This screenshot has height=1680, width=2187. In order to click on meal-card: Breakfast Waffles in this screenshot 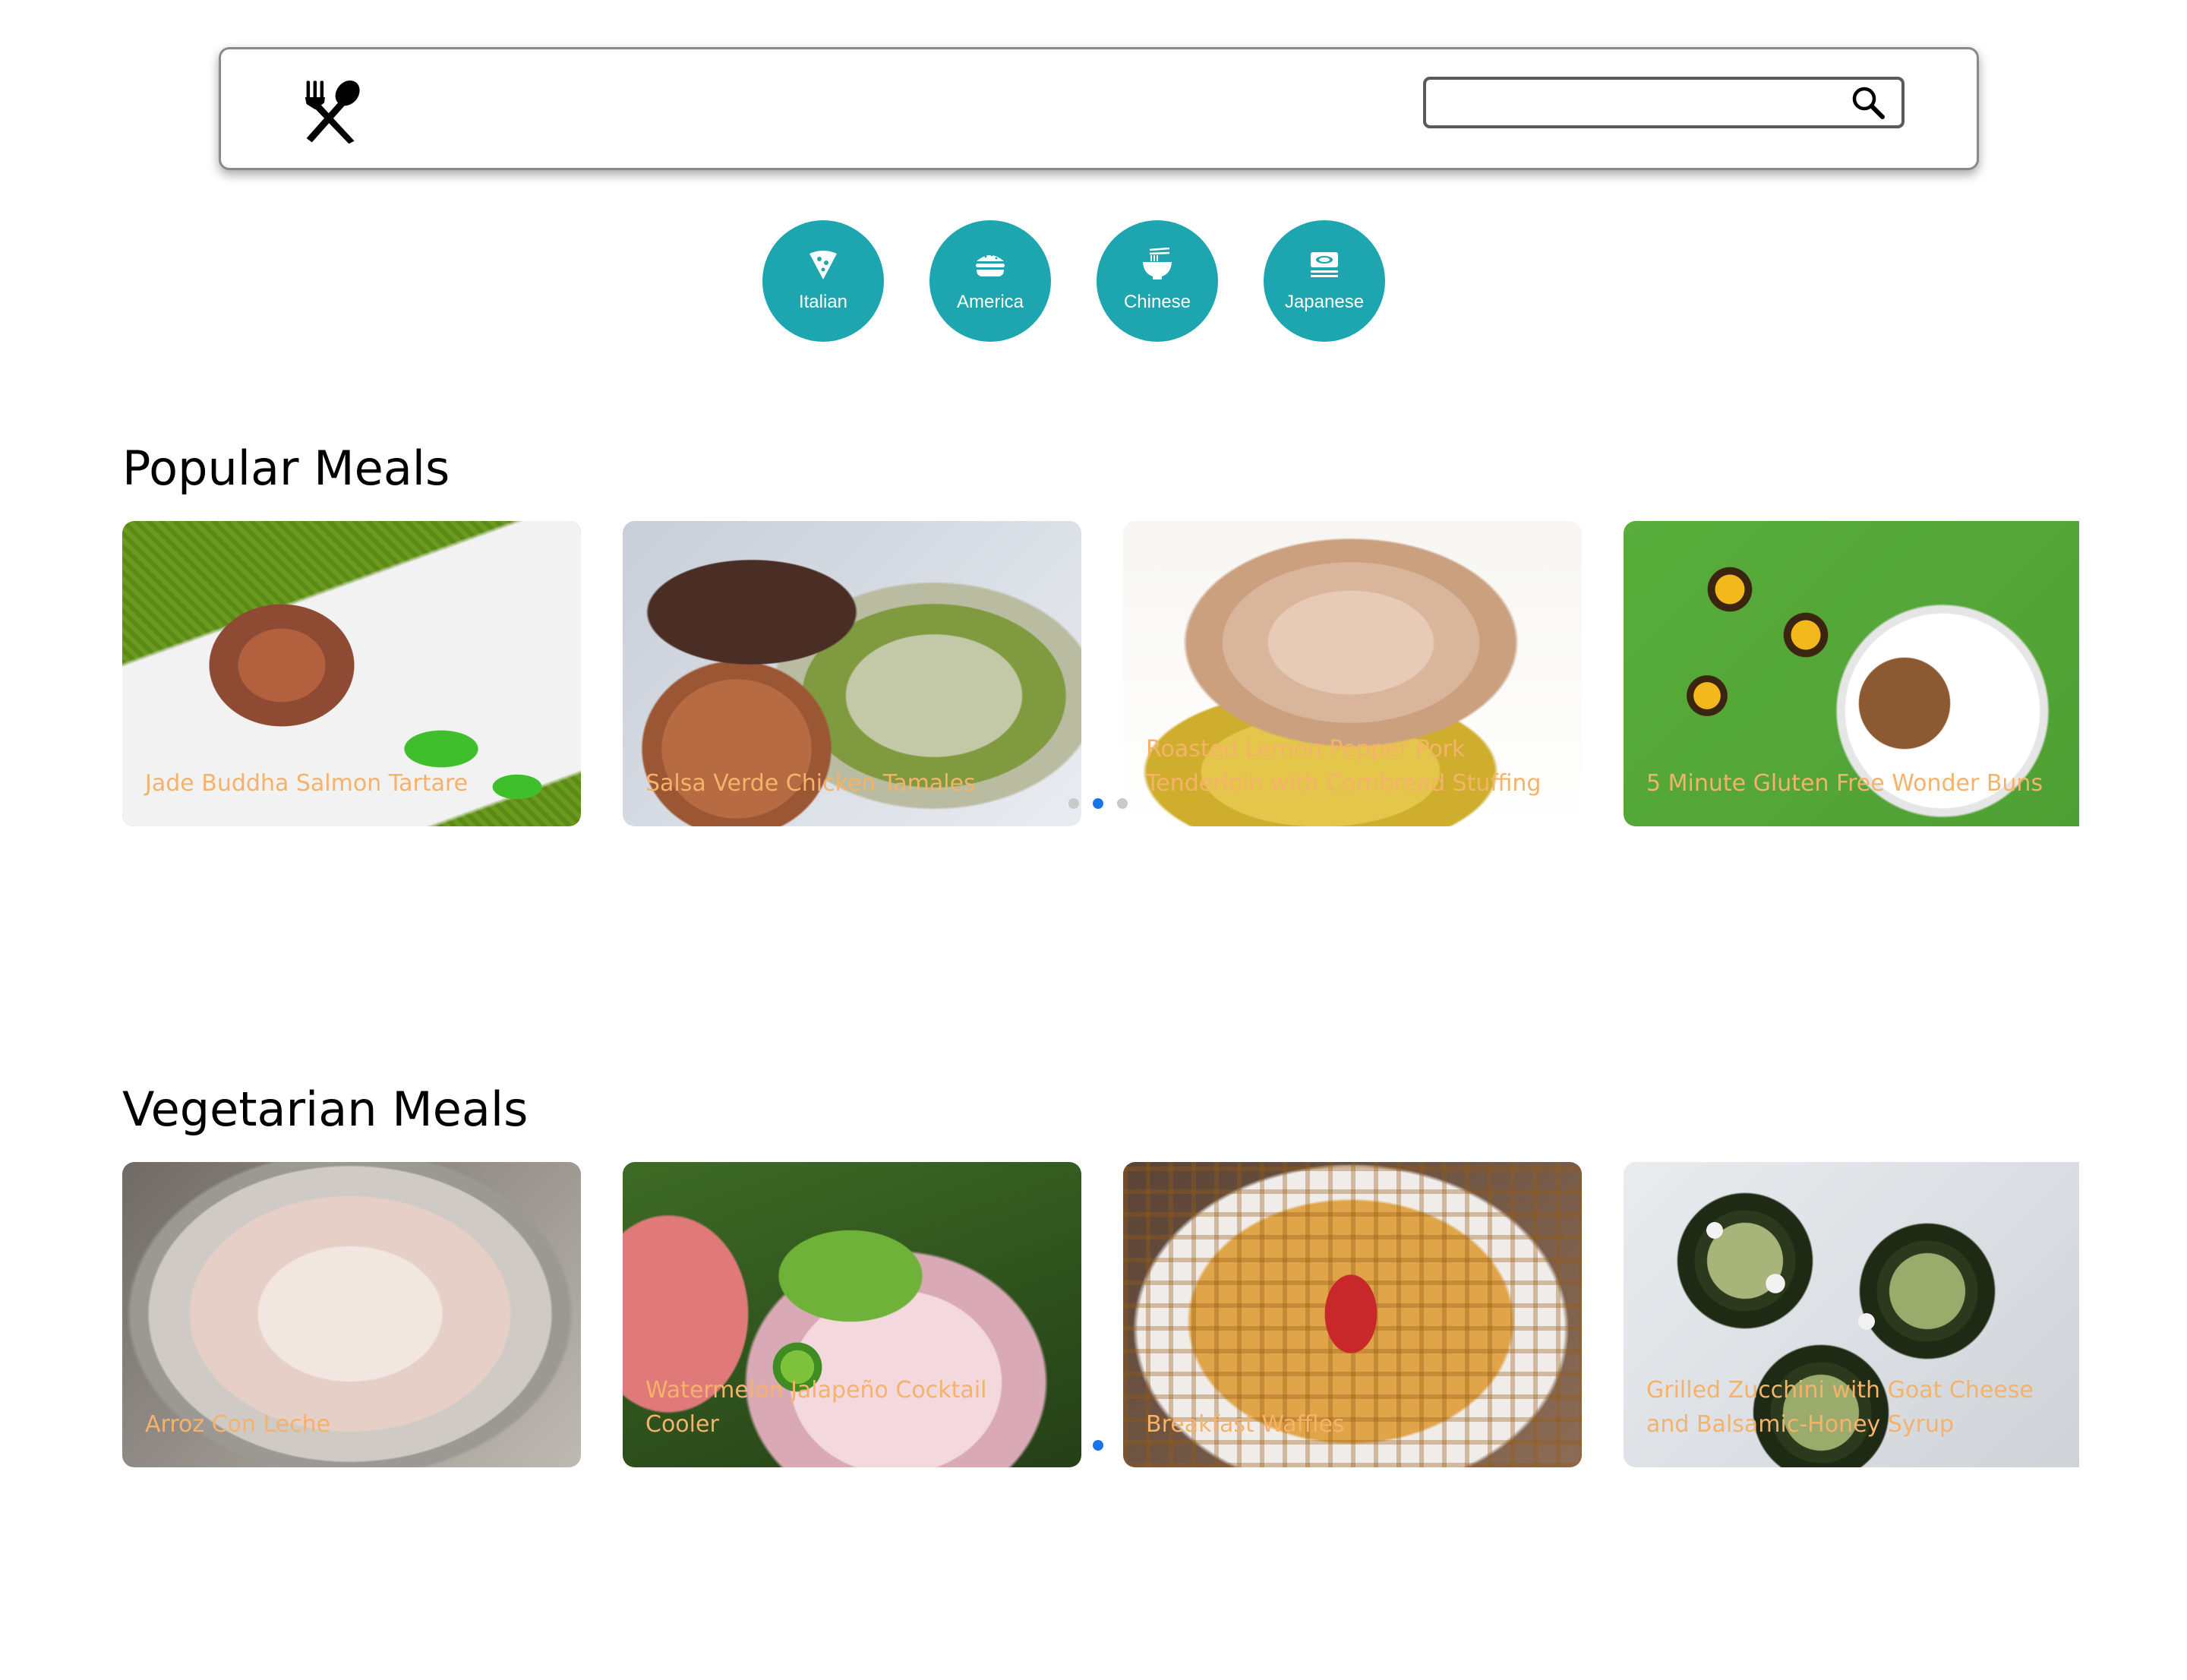, I will do `click(1352, 1314)`.